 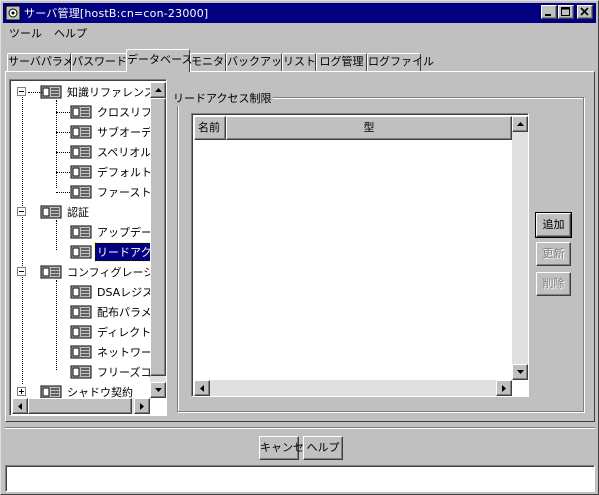 What do you see at coordinates (70, 33) in the screenshot?
I see `menu-help: ヘルプ` at bounding box center [70, 33].